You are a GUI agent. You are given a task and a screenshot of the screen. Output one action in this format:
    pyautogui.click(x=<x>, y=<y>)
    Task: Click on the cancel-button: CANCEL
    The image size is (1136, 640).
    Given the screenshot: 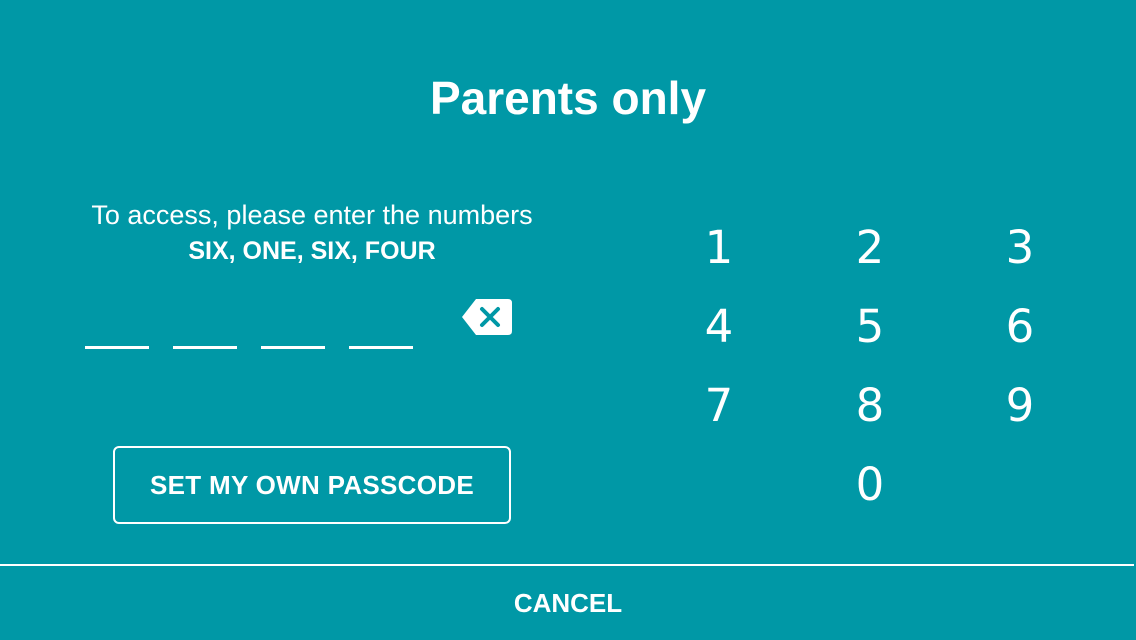 What is the action you would take?
    pyautogui.click(x=568, y=603)
    